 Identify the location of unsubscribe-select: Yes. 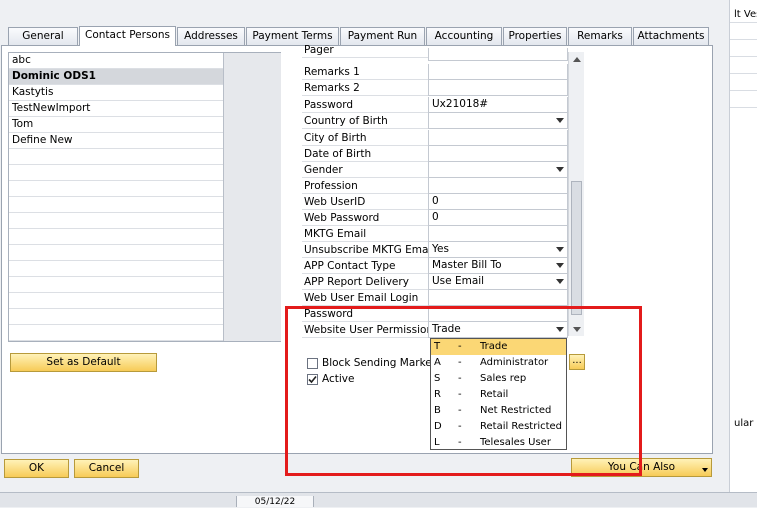
(498, 250).